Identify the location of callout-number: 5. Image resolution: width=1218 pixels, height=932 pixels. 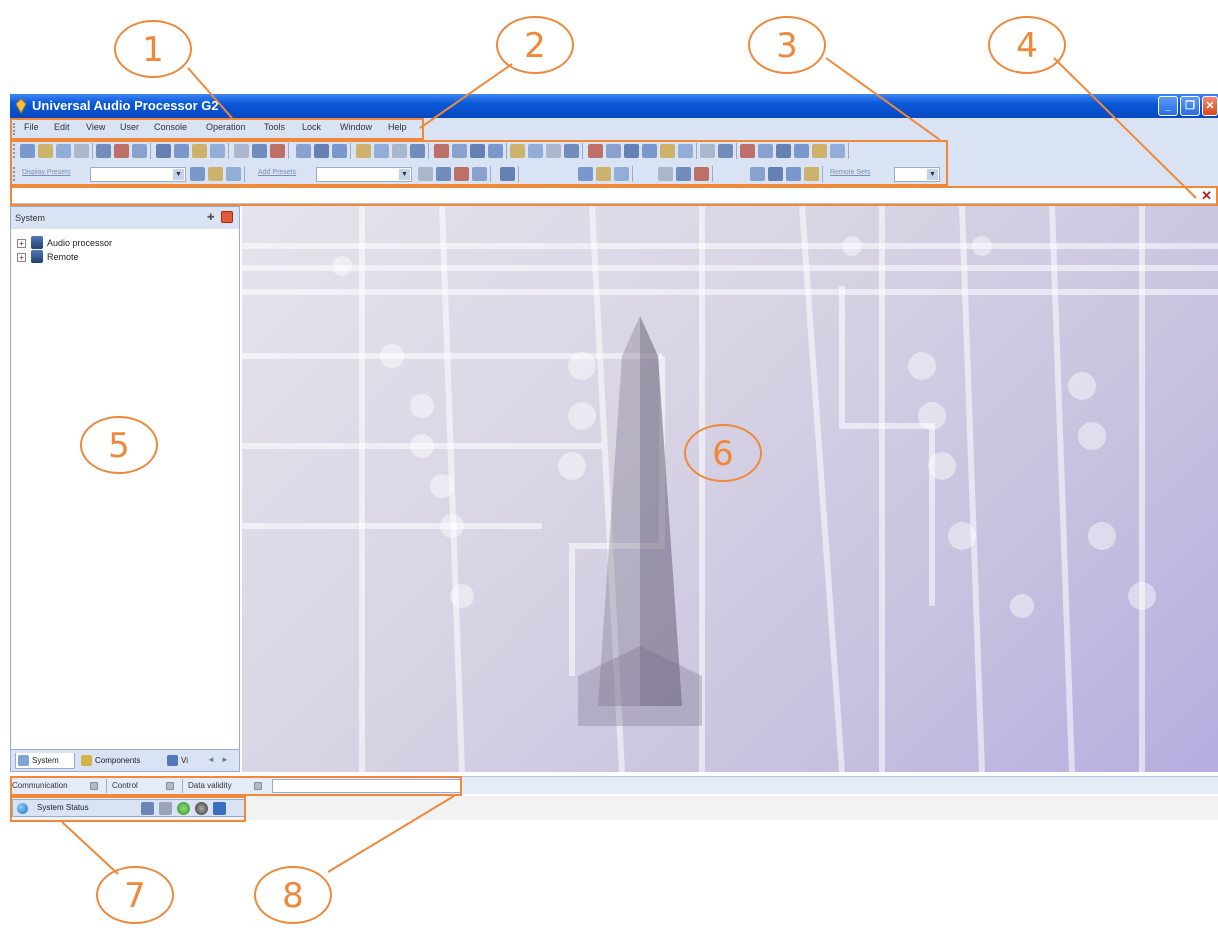
(119, 446).